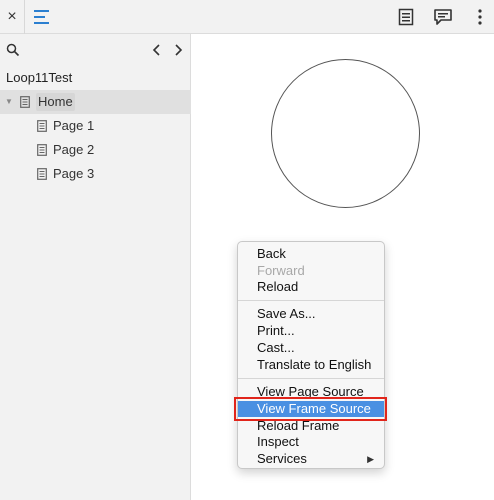 The width and height of the screenshot is (494, 500). I want to click on page-item-page-2: Page 2, so click(95, 150).